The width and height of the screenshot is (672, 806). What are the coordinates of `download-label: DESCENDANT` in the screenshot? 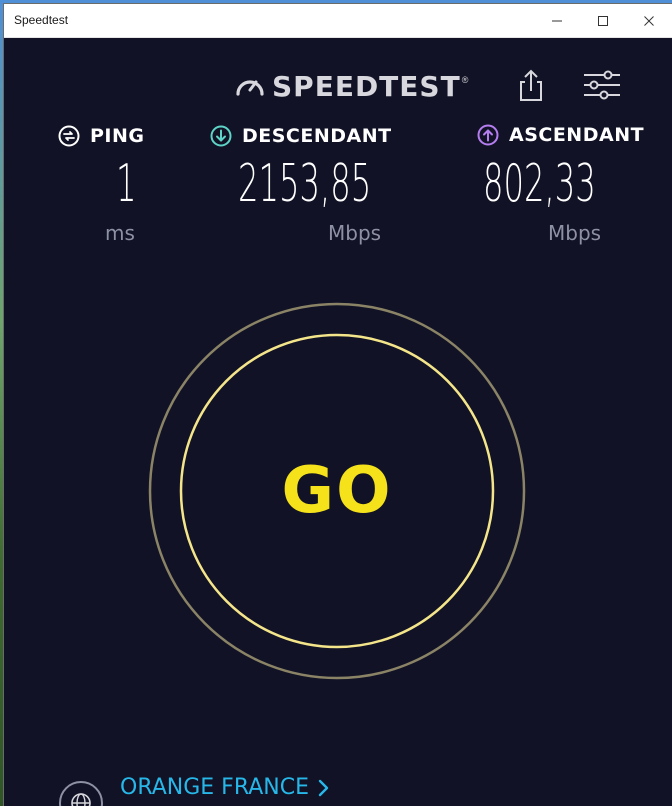 It's located at (317, 136).